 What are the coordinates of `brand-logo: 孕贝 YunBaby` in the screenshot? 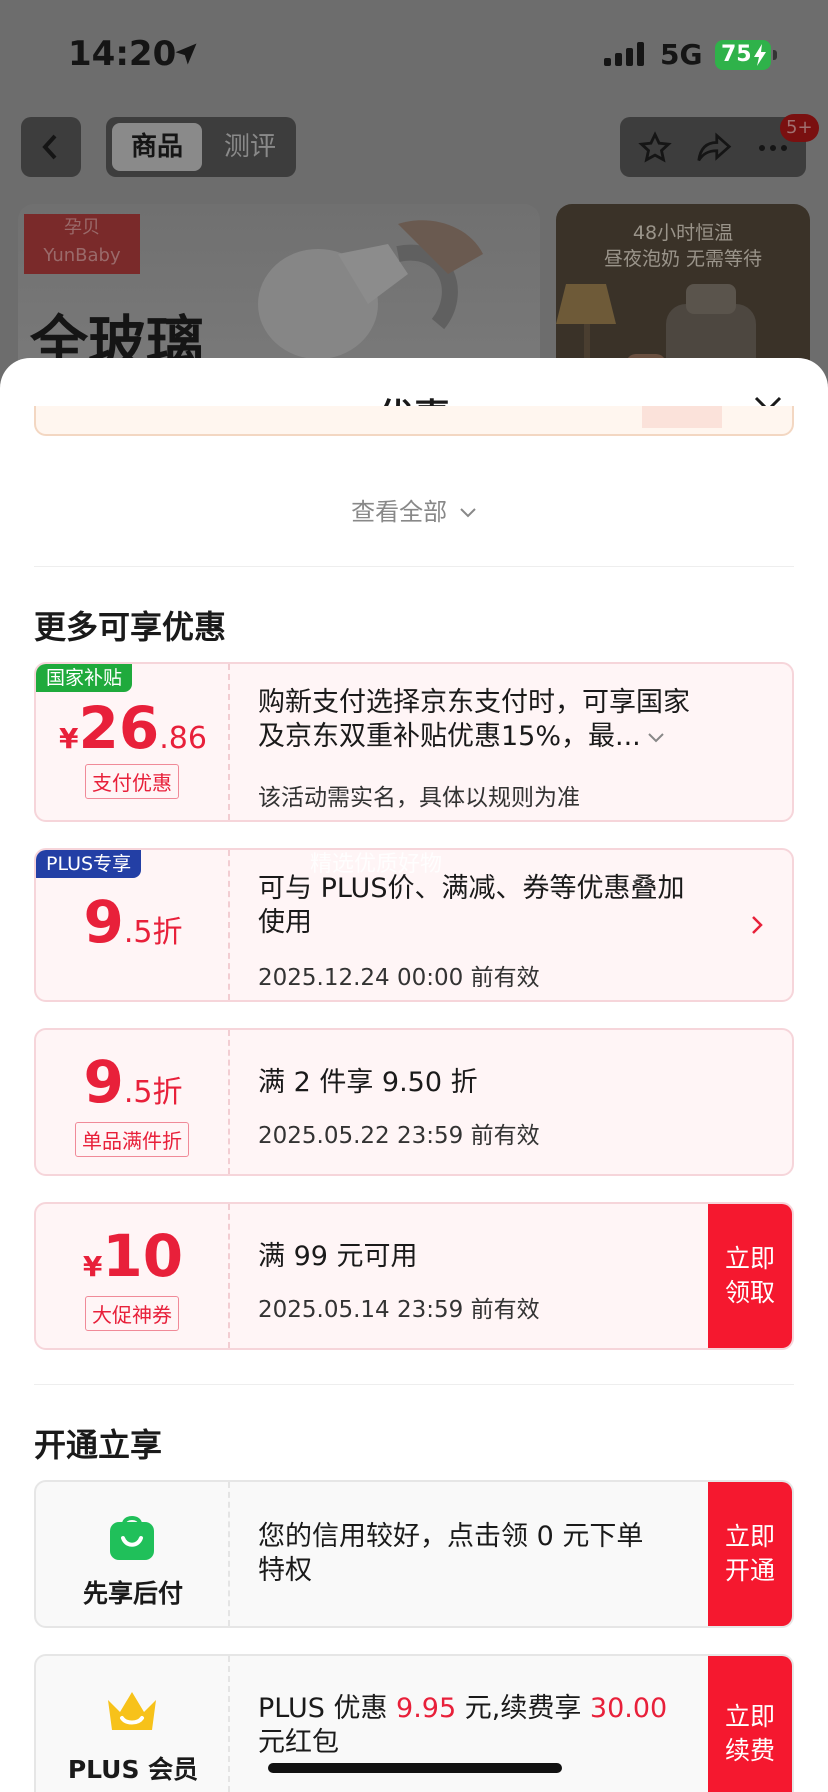 It's located at (82, 244).